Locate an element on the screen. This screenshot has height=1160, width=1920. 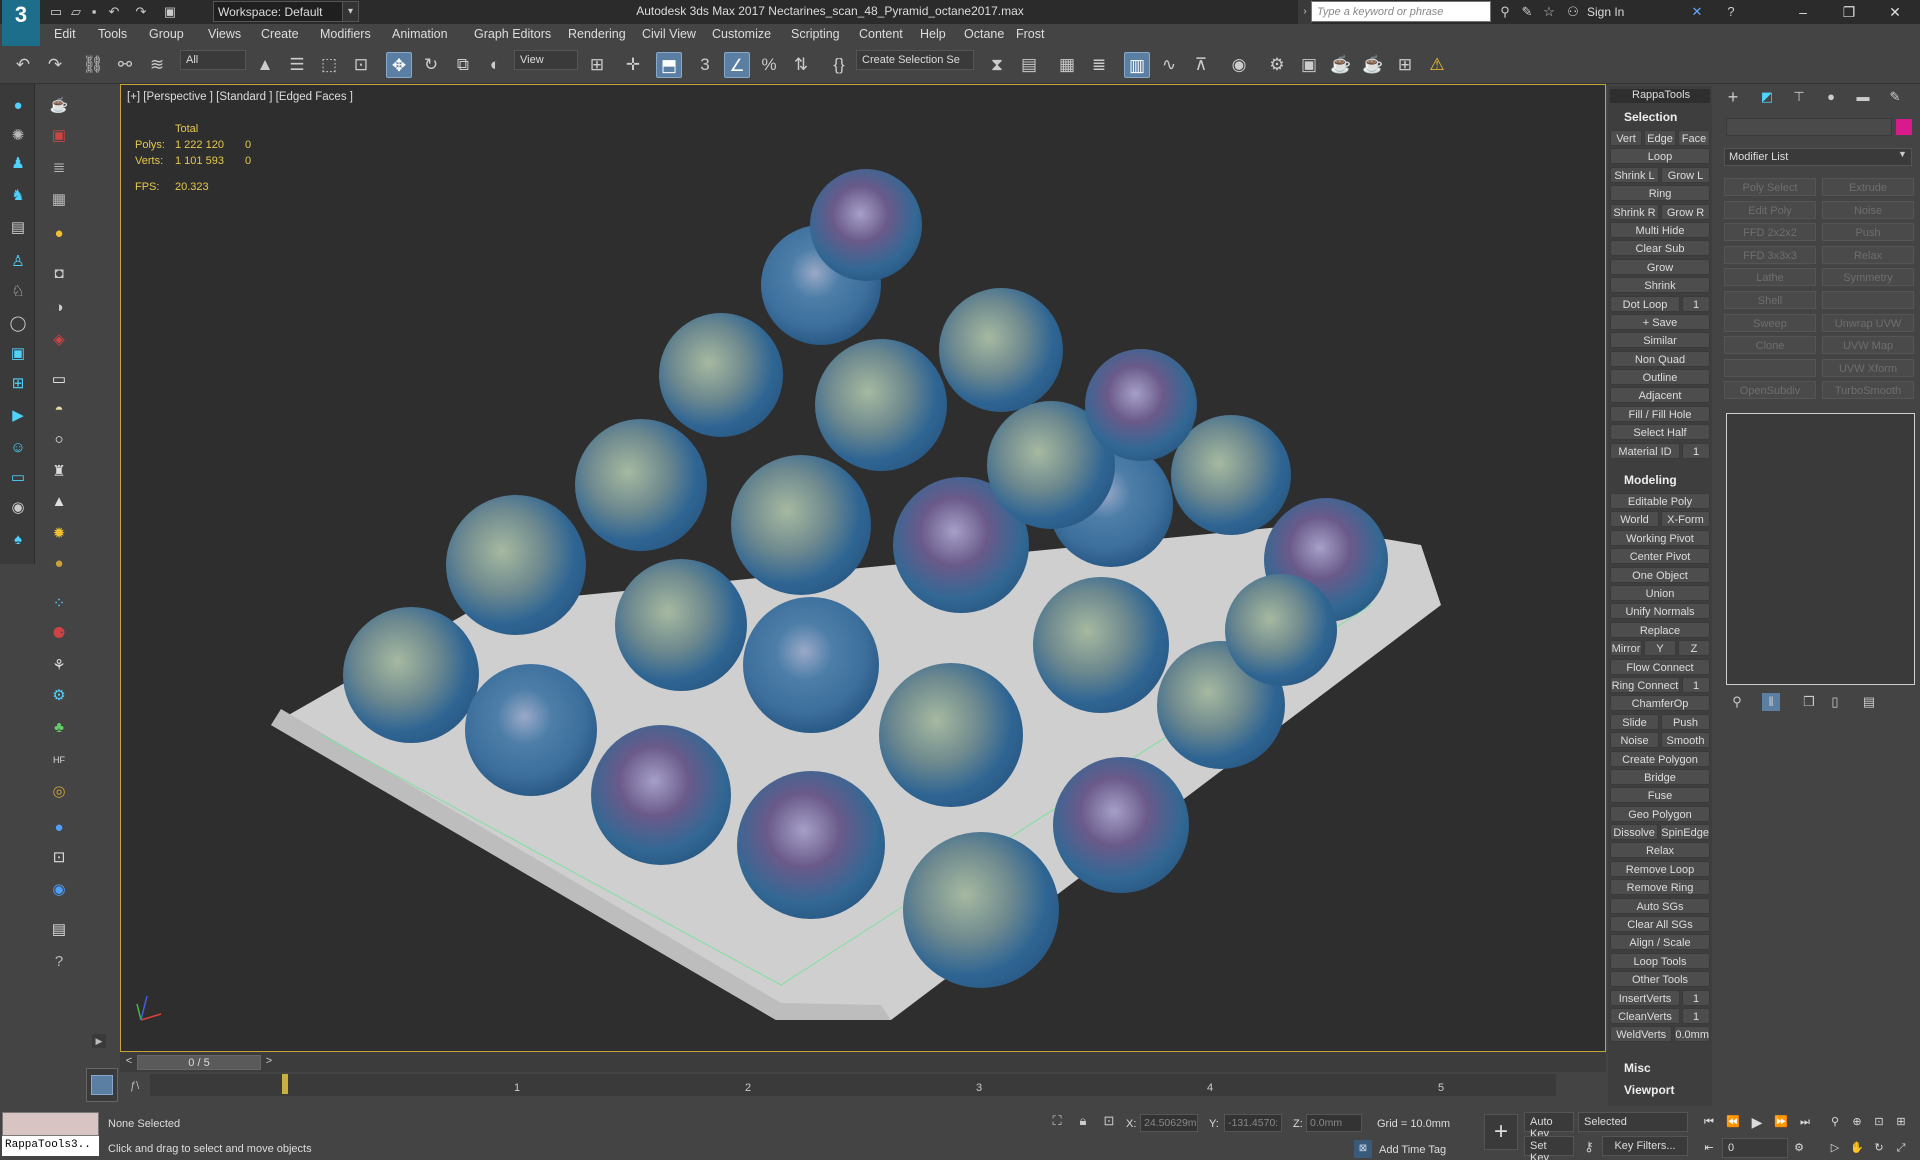
eye-icon: ◉ is located at coordinates (18, 508).